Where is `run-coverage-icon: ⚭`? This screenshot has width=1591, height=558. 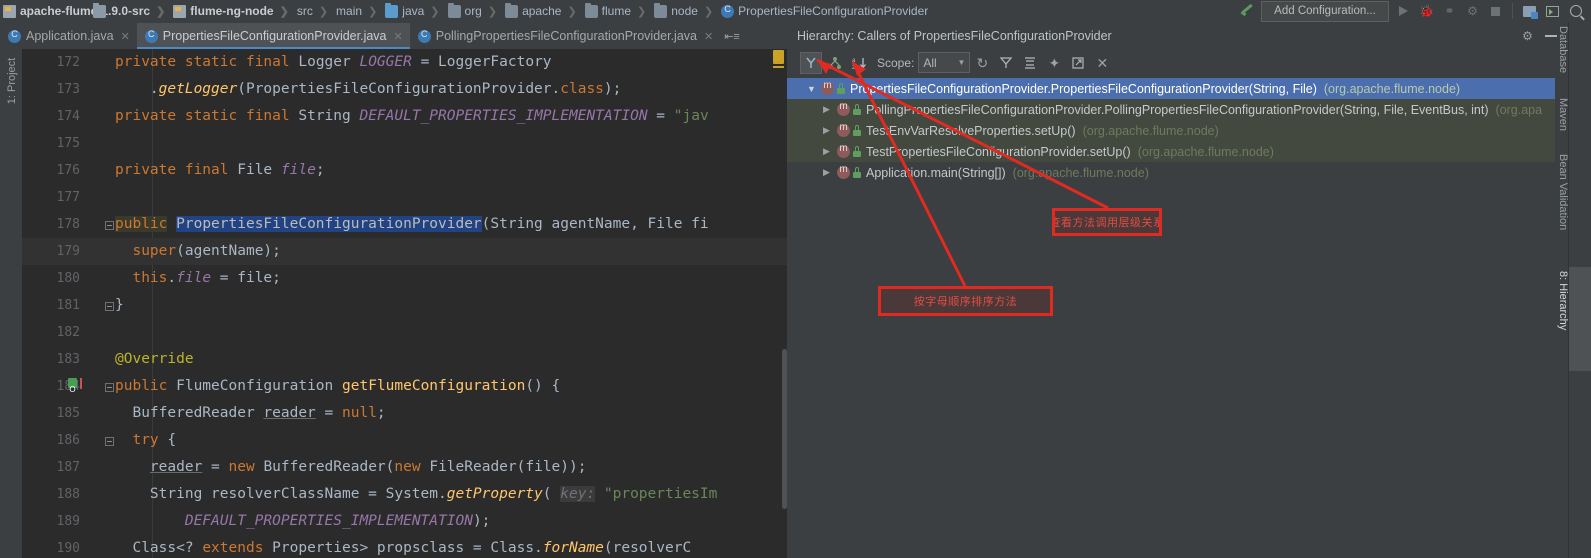
run-coverage-icon: ⚭ is located at coordinates (1449, 11).